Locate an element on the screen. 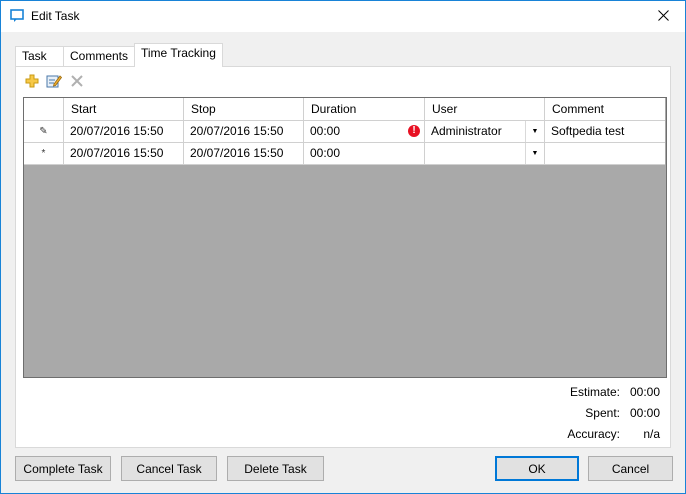 The image size is (686, 494). column-header-duration: Duration is located at coordinates (364, 109).